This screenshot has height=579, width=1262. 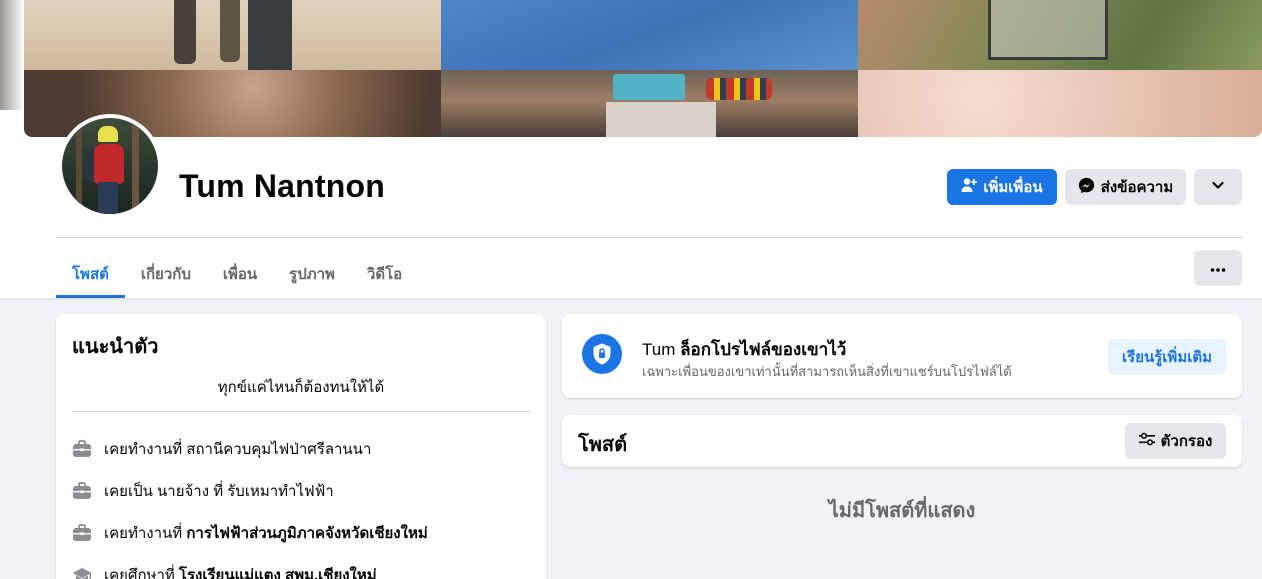 What do you see at coordinates (312, 274) in the screenshot?
I see `tab-photos: รูปภาพ` at bounding box center [312, 274].